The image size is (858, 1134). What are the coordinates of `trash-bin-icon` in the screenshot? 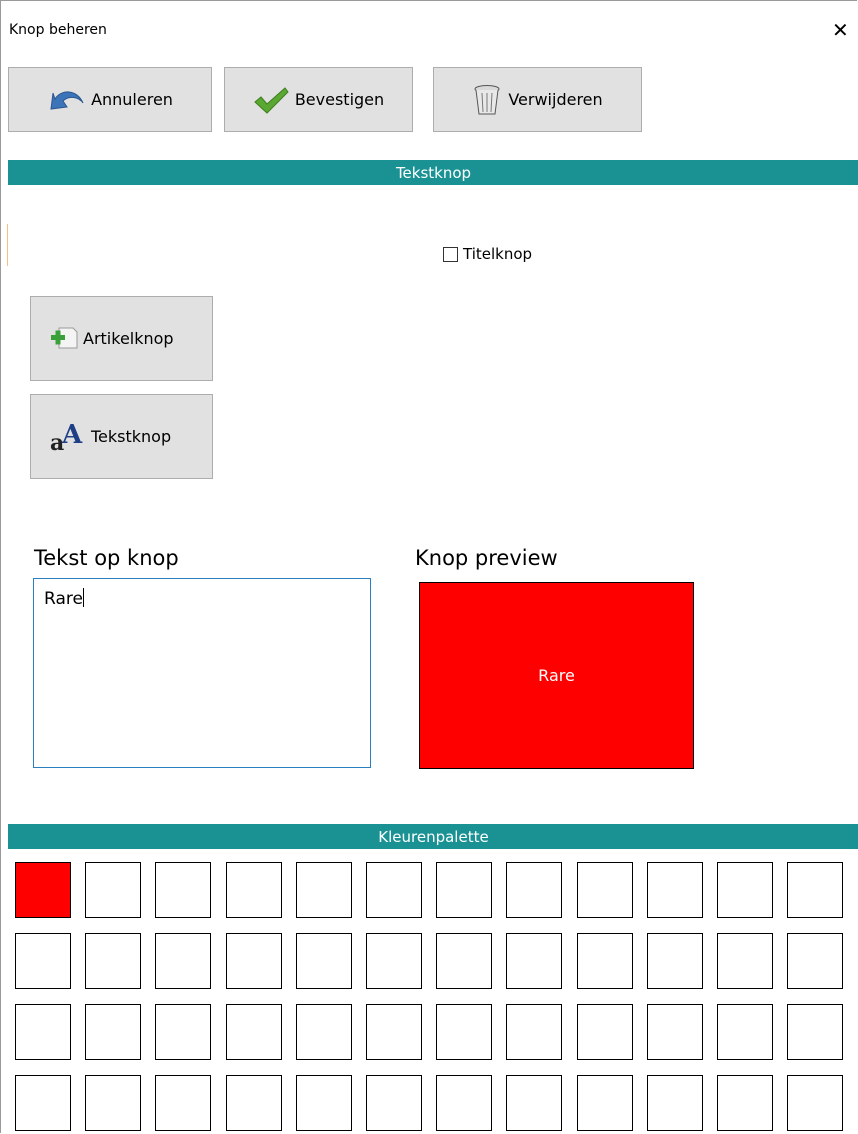 It's located at (487, 100).